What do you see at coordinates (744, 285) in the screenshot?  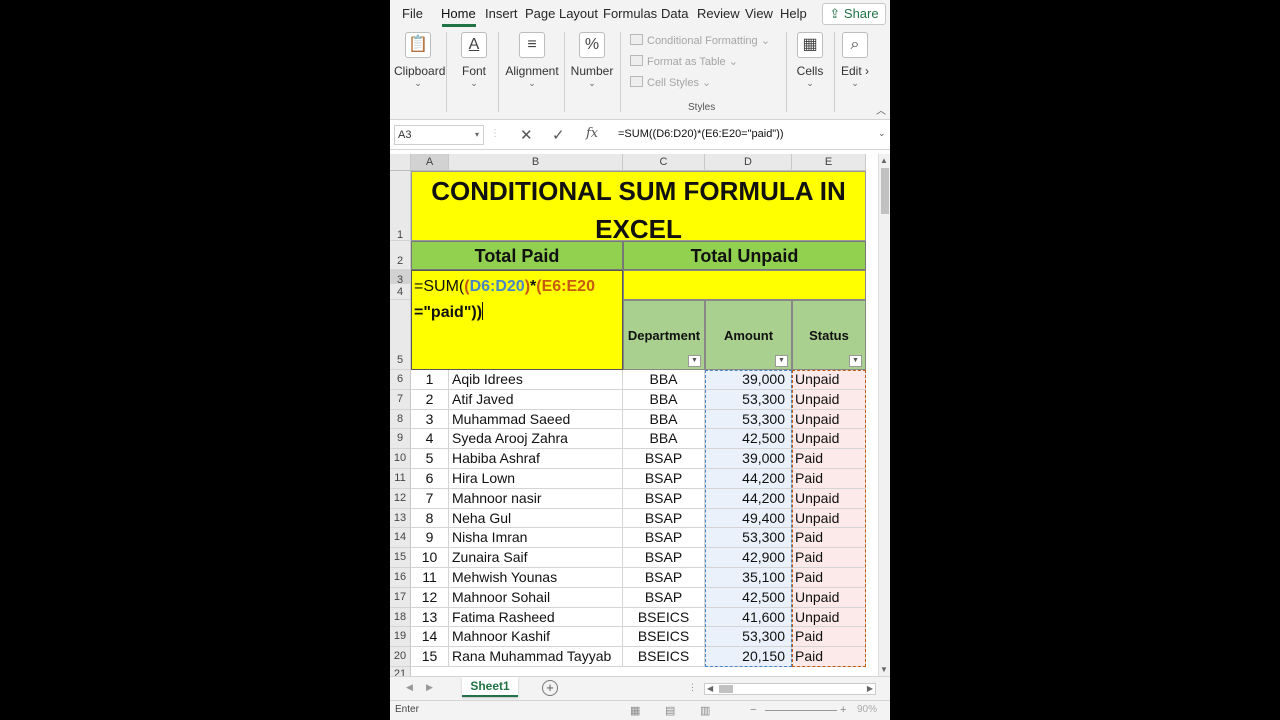 I see `total-unpaid-cell` at bounding box center [744, 285].